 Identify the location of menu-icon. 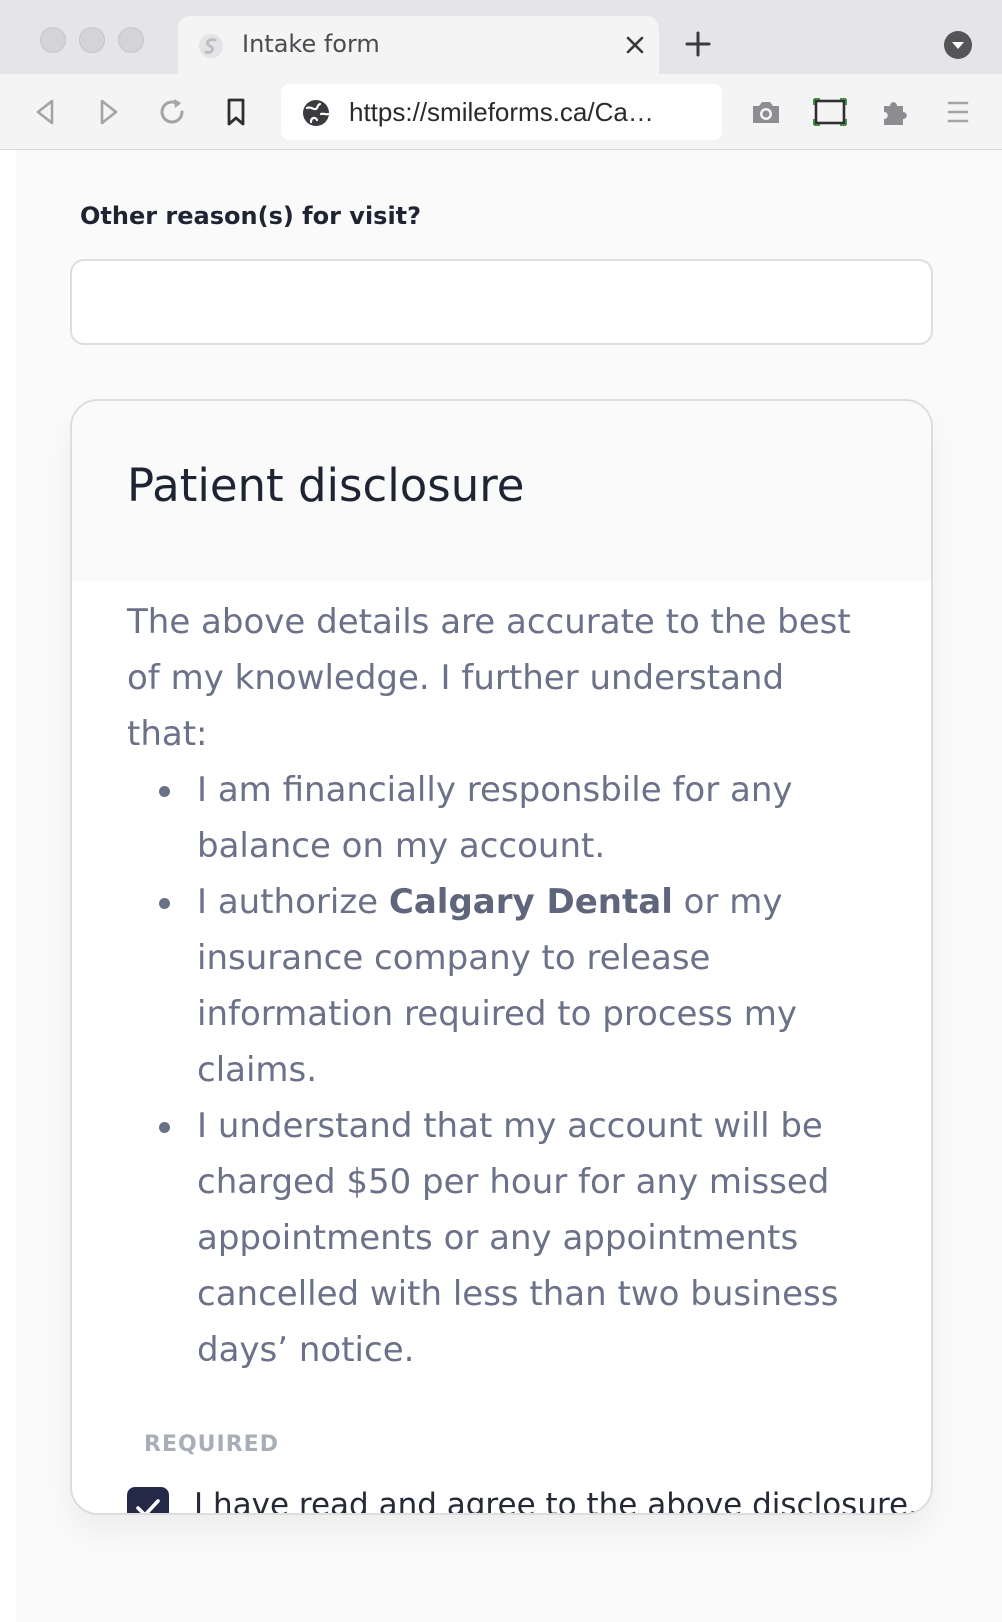
(958, 112).